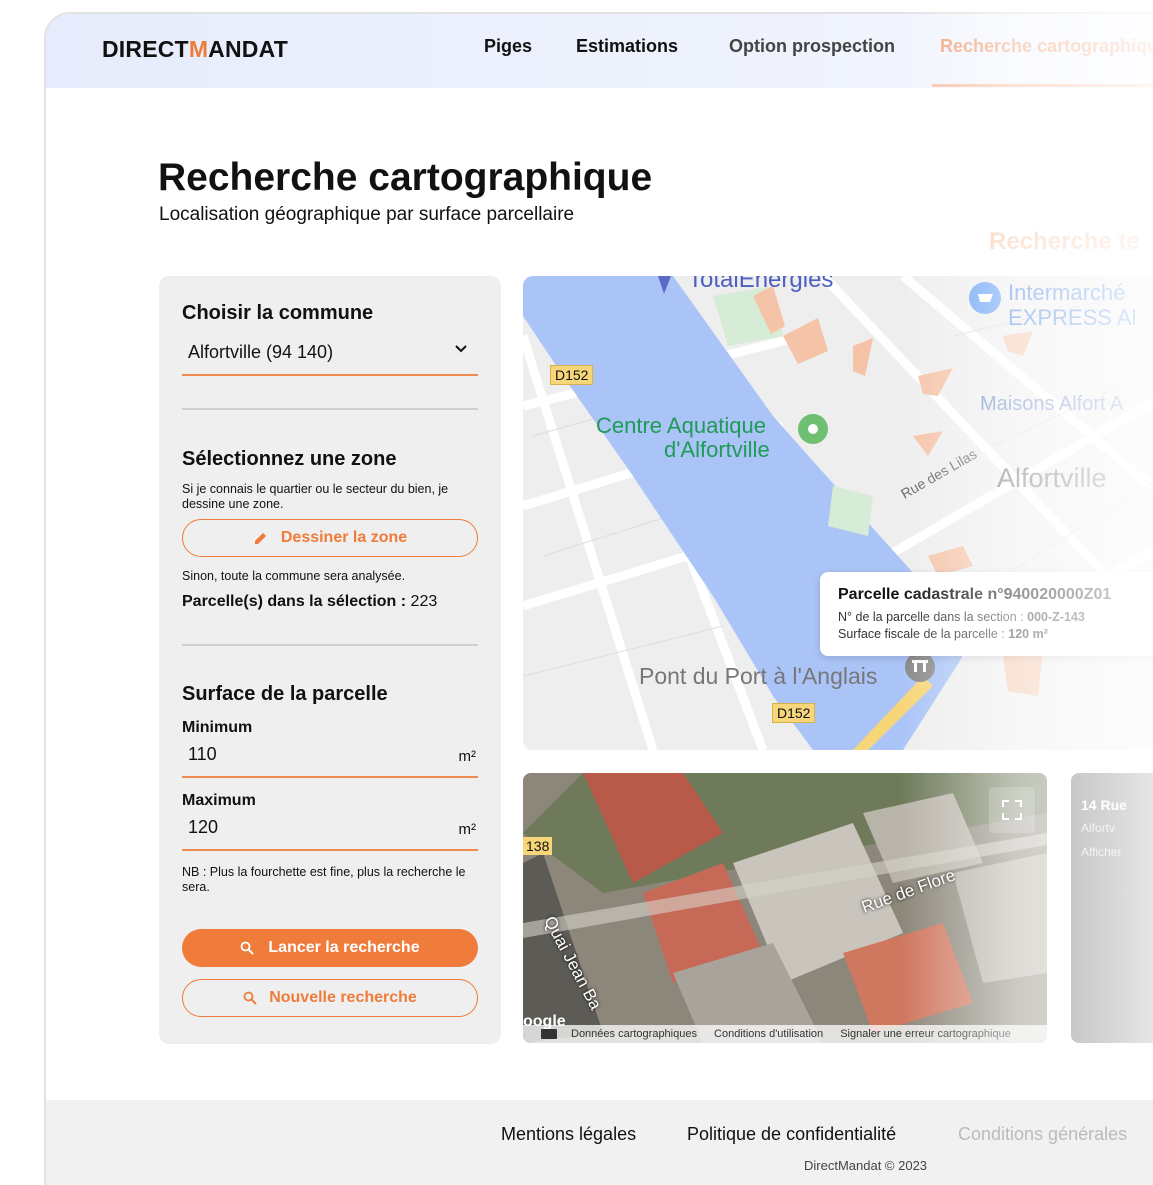 The height and width of the screenshot is (1185, 1153). I want to click on fullscreen-icon, so click(1012, 810).